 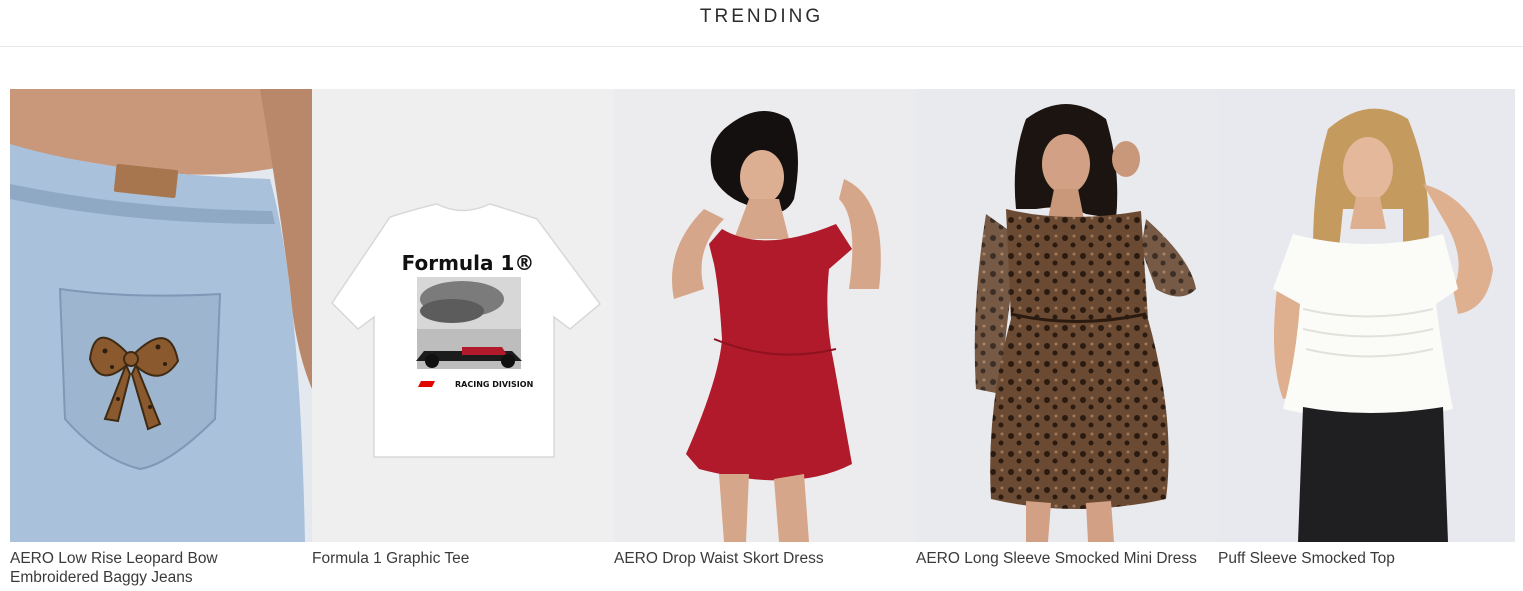 What do you see at coordinates (494, 384) in the screenshot?
I see `tee-print-sub: RACING DIVISION` at bounding box center [494, 384].